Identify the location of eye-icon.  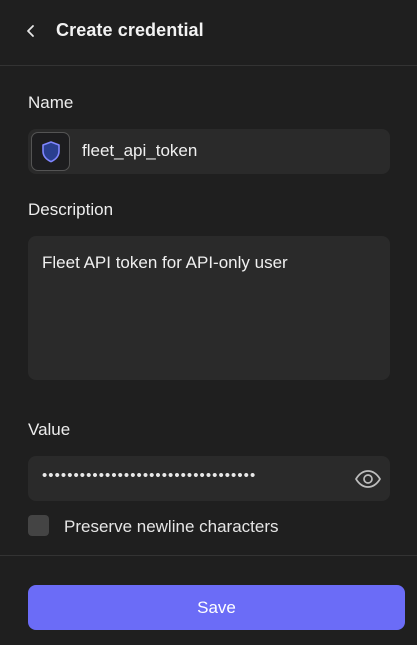
(368, 479).